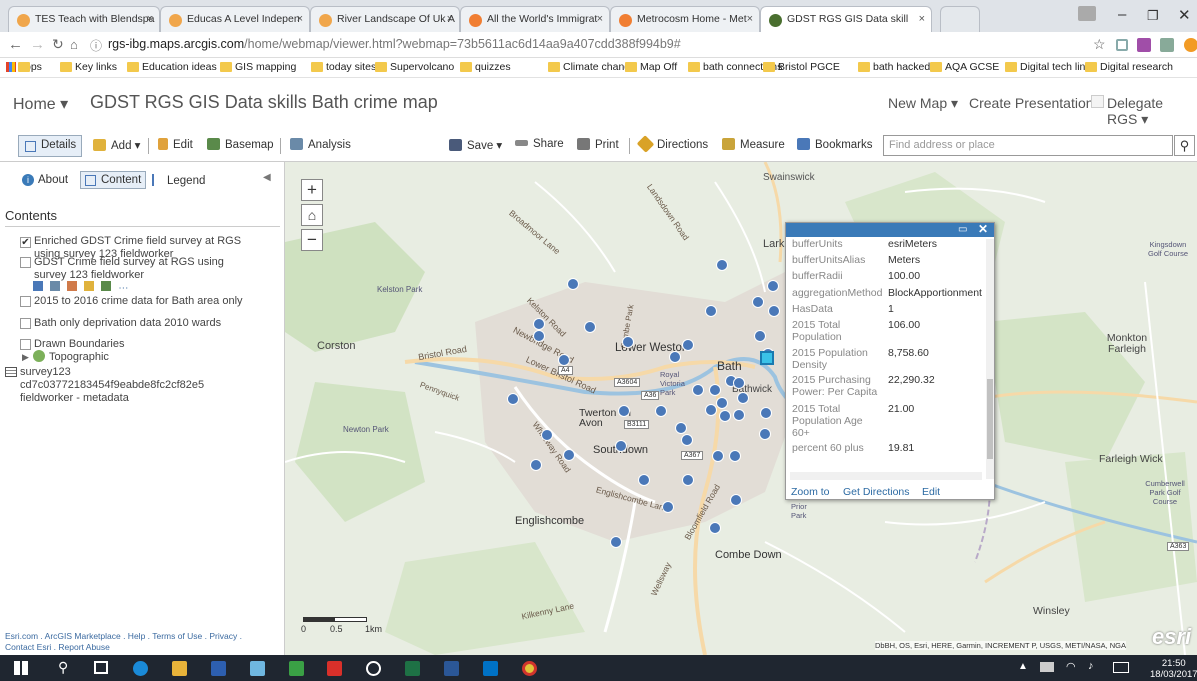  Describe the element at coordinates (72, 286) in the screenshot. I see `style-icon` at that location.